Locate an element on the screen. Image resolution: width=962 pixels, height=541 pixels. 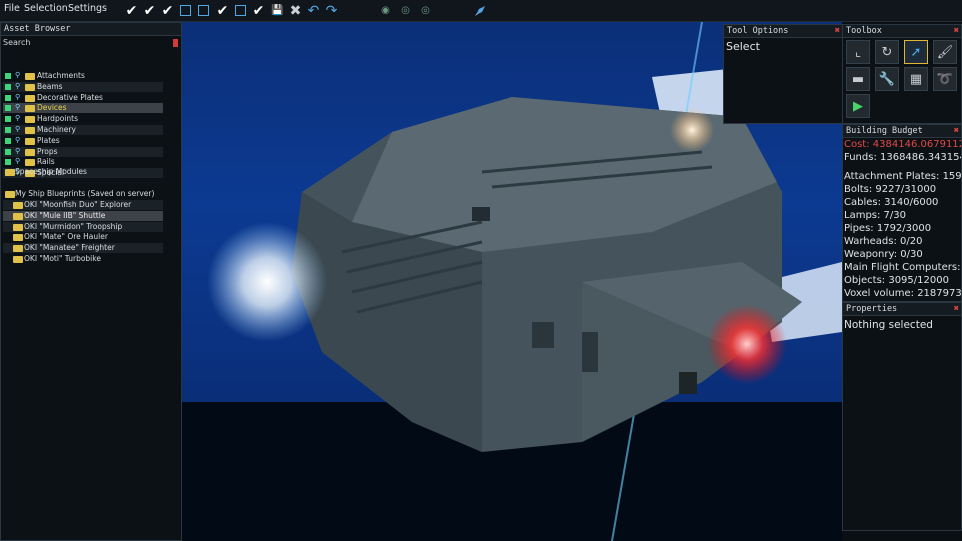
category-label: Props is located at coordinates (47, 151).